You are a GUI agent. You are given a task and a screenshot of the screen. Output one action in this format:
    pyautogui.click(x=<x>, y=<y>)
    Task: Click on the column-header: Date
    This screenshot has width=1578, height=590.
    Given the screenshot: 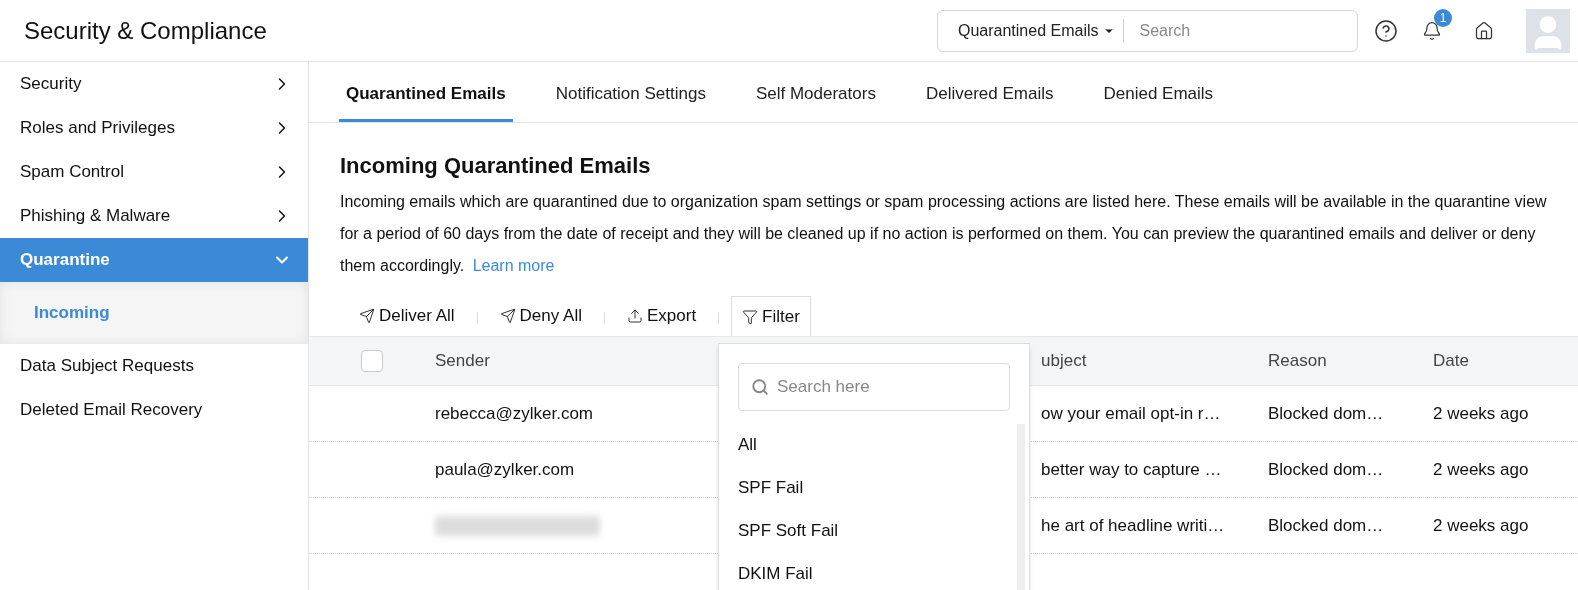 What is the action you would take?
    pyautogui.click(x=1498, y=361)
    